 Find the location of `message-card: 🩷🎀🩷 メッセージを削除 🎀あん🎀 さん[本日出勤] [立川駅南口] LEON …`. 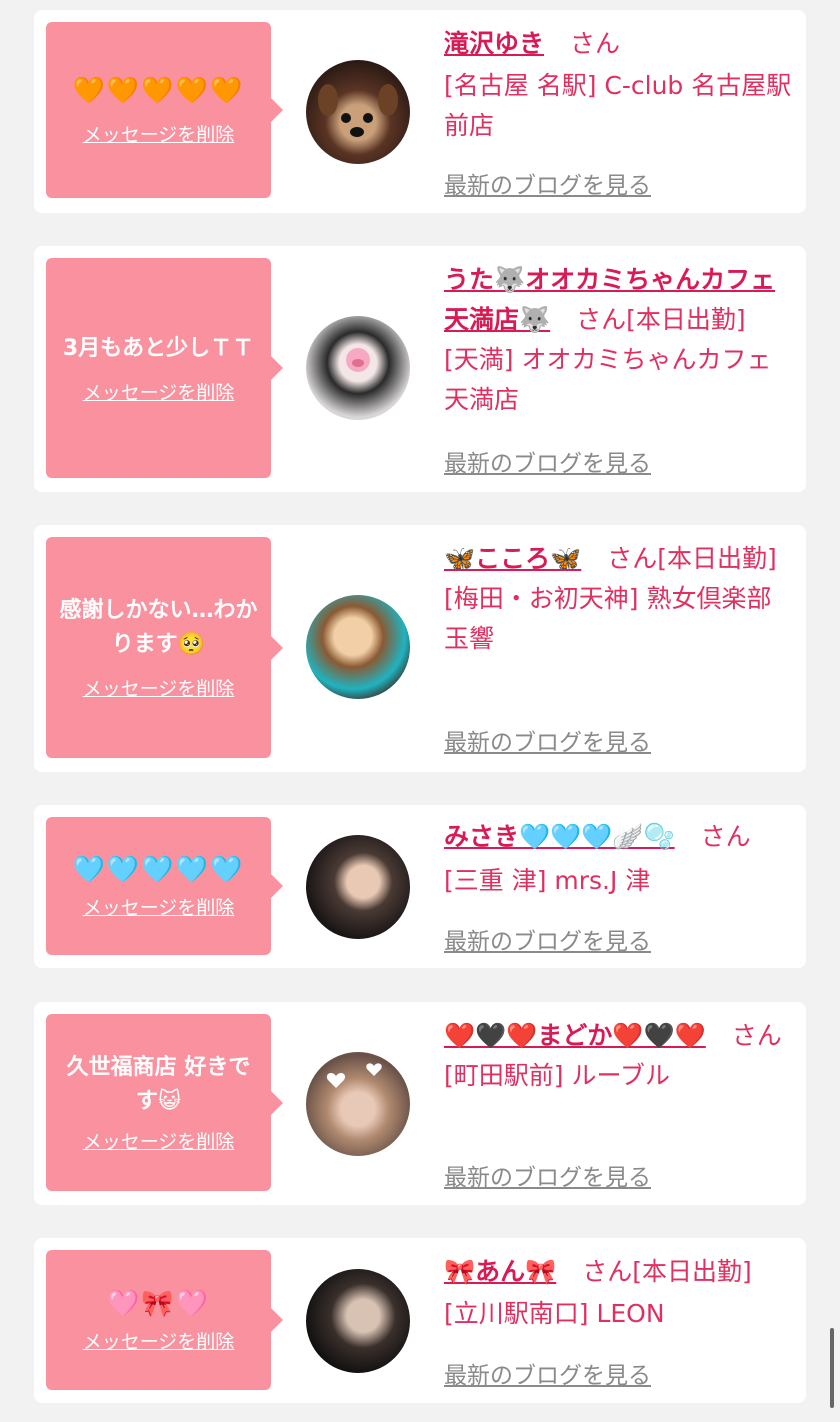

message-card: 🩷🎀🩷 メッセージを削除 🎀あん🎀 さん[本日出勤] [立川駅南口] LEON … is located at coordinates (420, 1320).